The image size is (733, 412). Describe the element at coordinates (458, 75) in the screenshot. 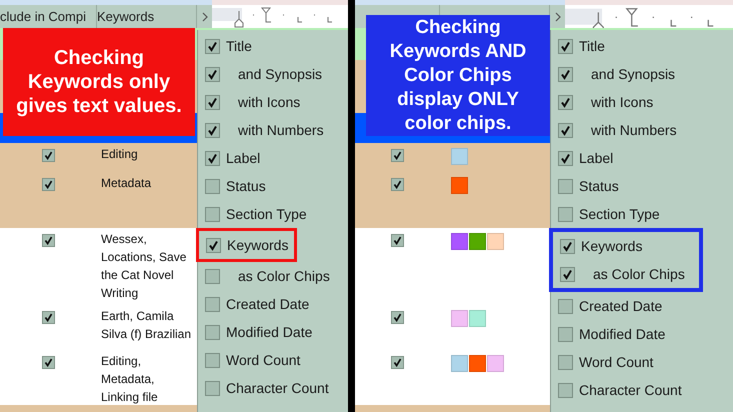

I see `callout-note: Checking Keywords AND Color Chips display ONLY color chips.` at that location.